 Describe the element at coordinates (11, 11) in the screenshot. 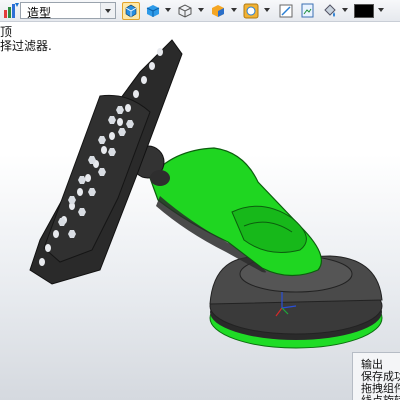

I see `bar-chart-icon` at that location.